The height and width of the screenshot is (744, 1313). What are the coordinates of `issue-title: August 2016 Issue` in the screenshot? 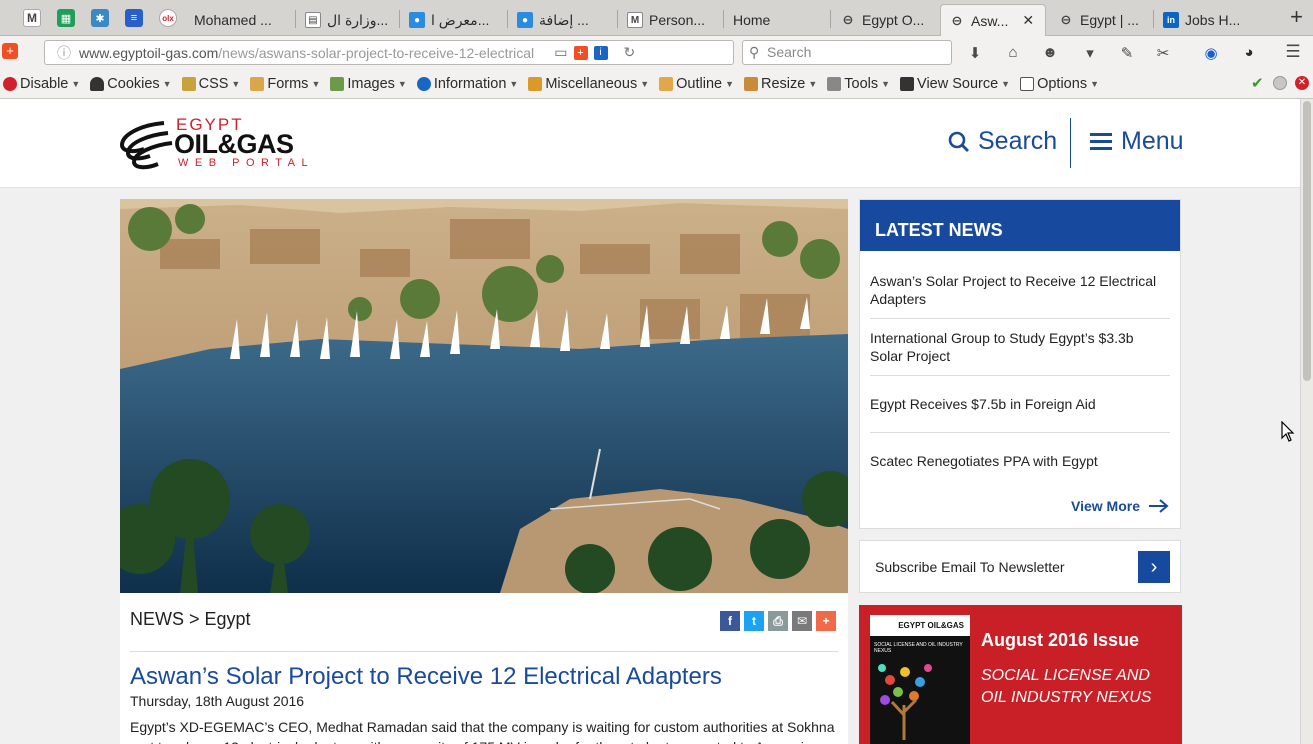 It's located at (1060, 640).